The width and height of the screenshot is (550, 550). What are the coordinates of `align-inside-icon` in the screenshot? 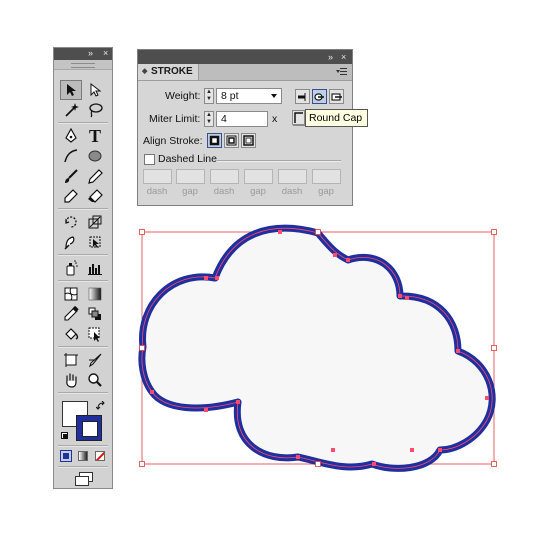 It's located at (231, 140).